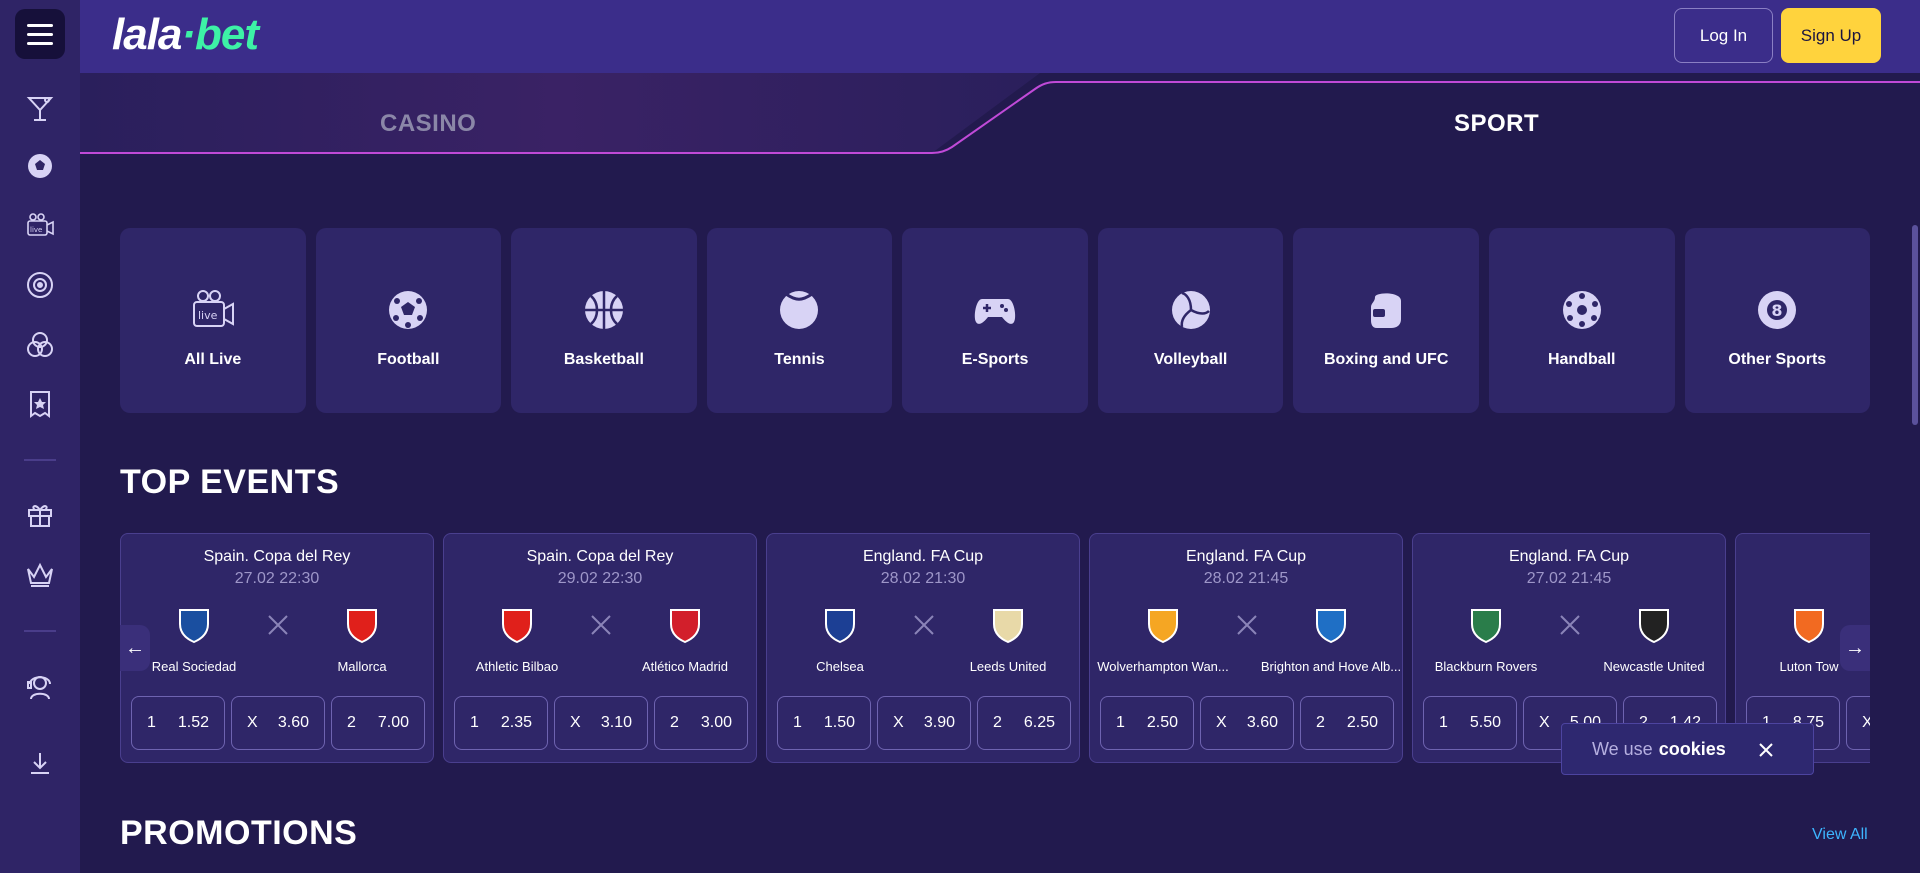 The height and width of the screenshot is (873, 1920). Describe the element at coordinates (603, 359) in the screenshot. I see `sport-label: Basketball` at that location.